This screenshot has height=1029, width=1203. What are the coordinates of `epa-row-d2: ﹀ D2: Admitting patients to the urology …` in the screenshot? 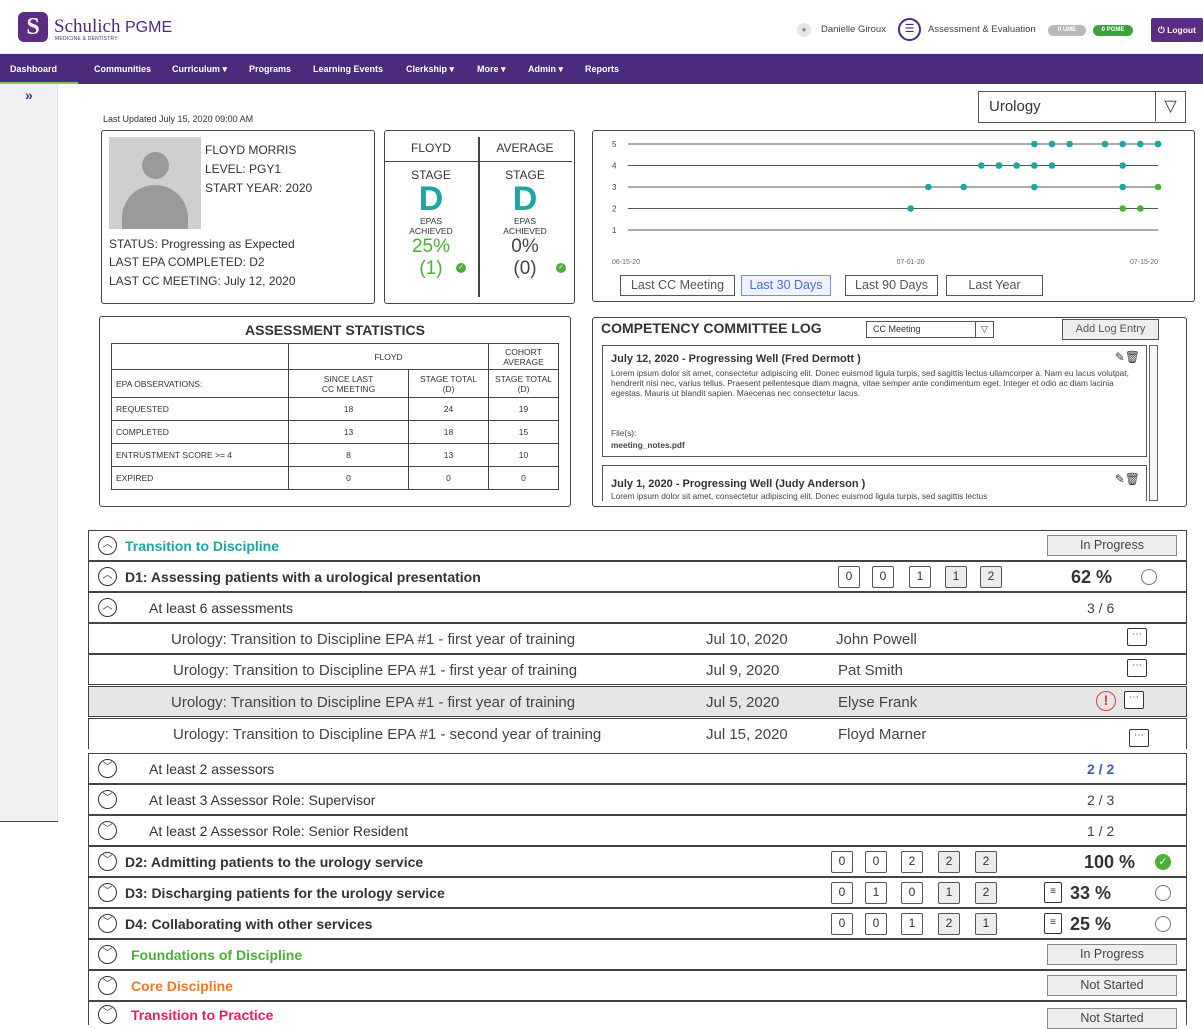 It's located at (637, 861).